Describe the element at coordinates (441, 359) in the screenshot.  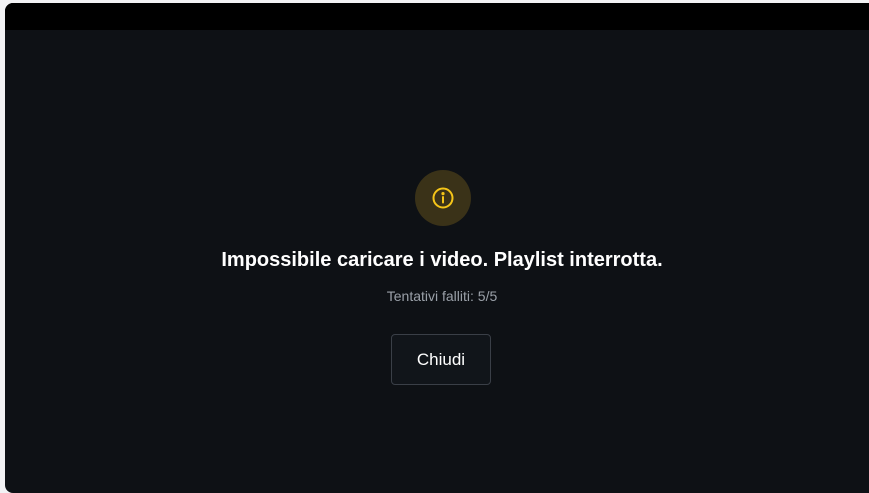
I see `close-button: Chiudi` at that location.